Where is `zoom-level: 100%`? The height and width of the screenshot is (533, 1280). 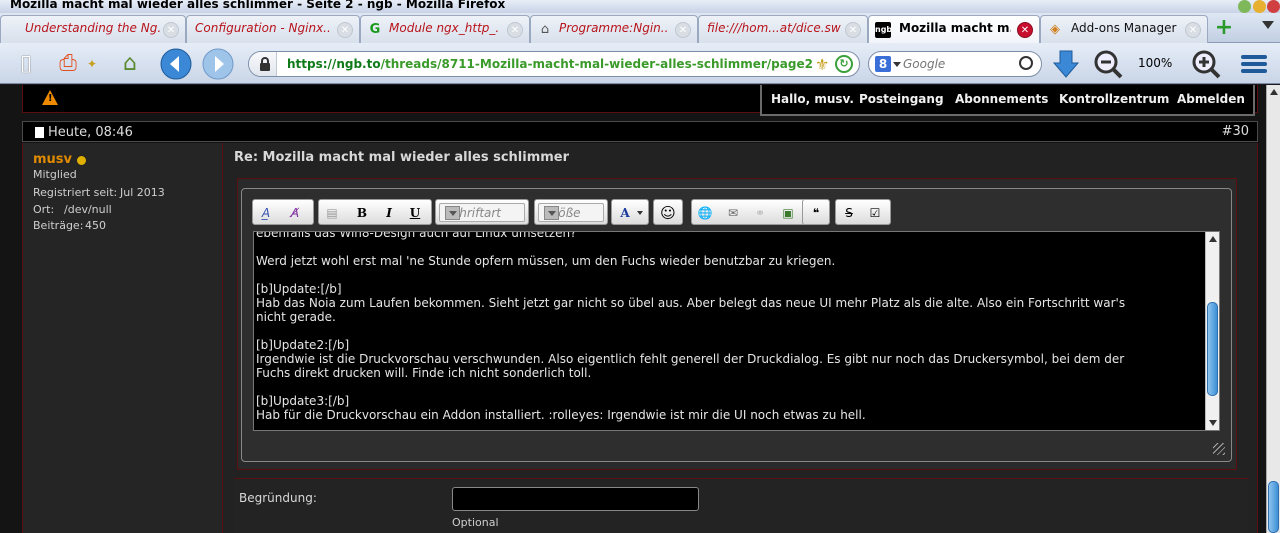
zoom-level: 100% is located at coordinates (1155, 63).